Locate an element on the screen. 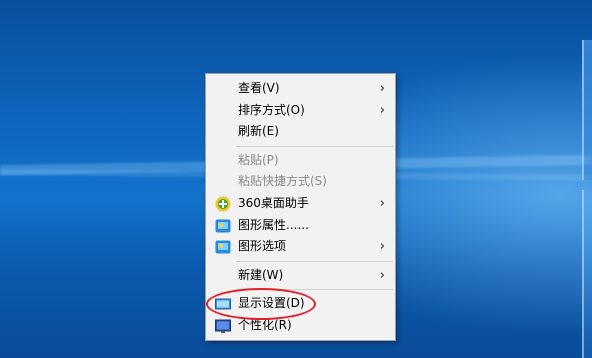 This screenshot has width=592, height=358. personalize-icon is located at coordinates (223, 326).